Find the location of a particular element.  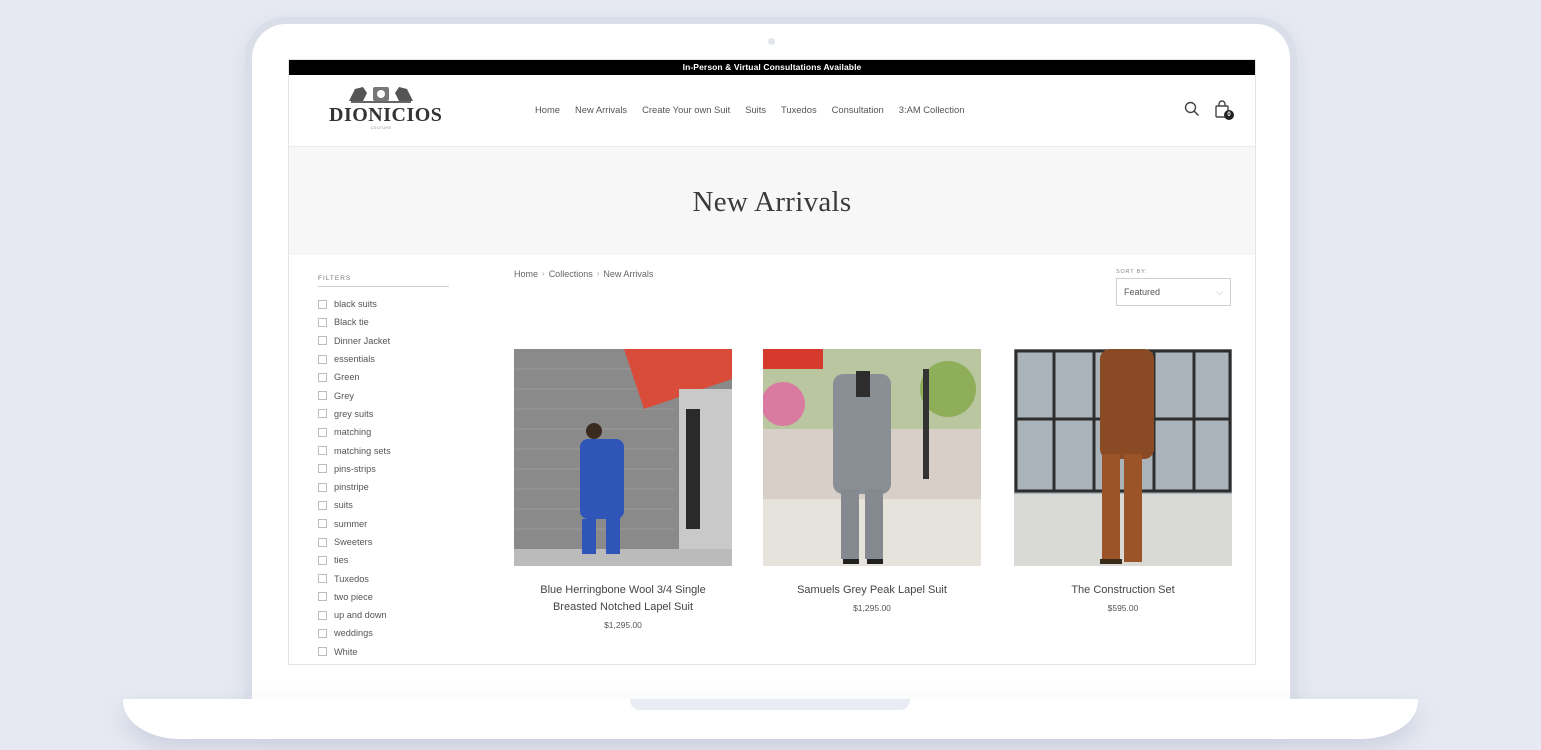

filter-label: Green is located at coordinates (347, 377).